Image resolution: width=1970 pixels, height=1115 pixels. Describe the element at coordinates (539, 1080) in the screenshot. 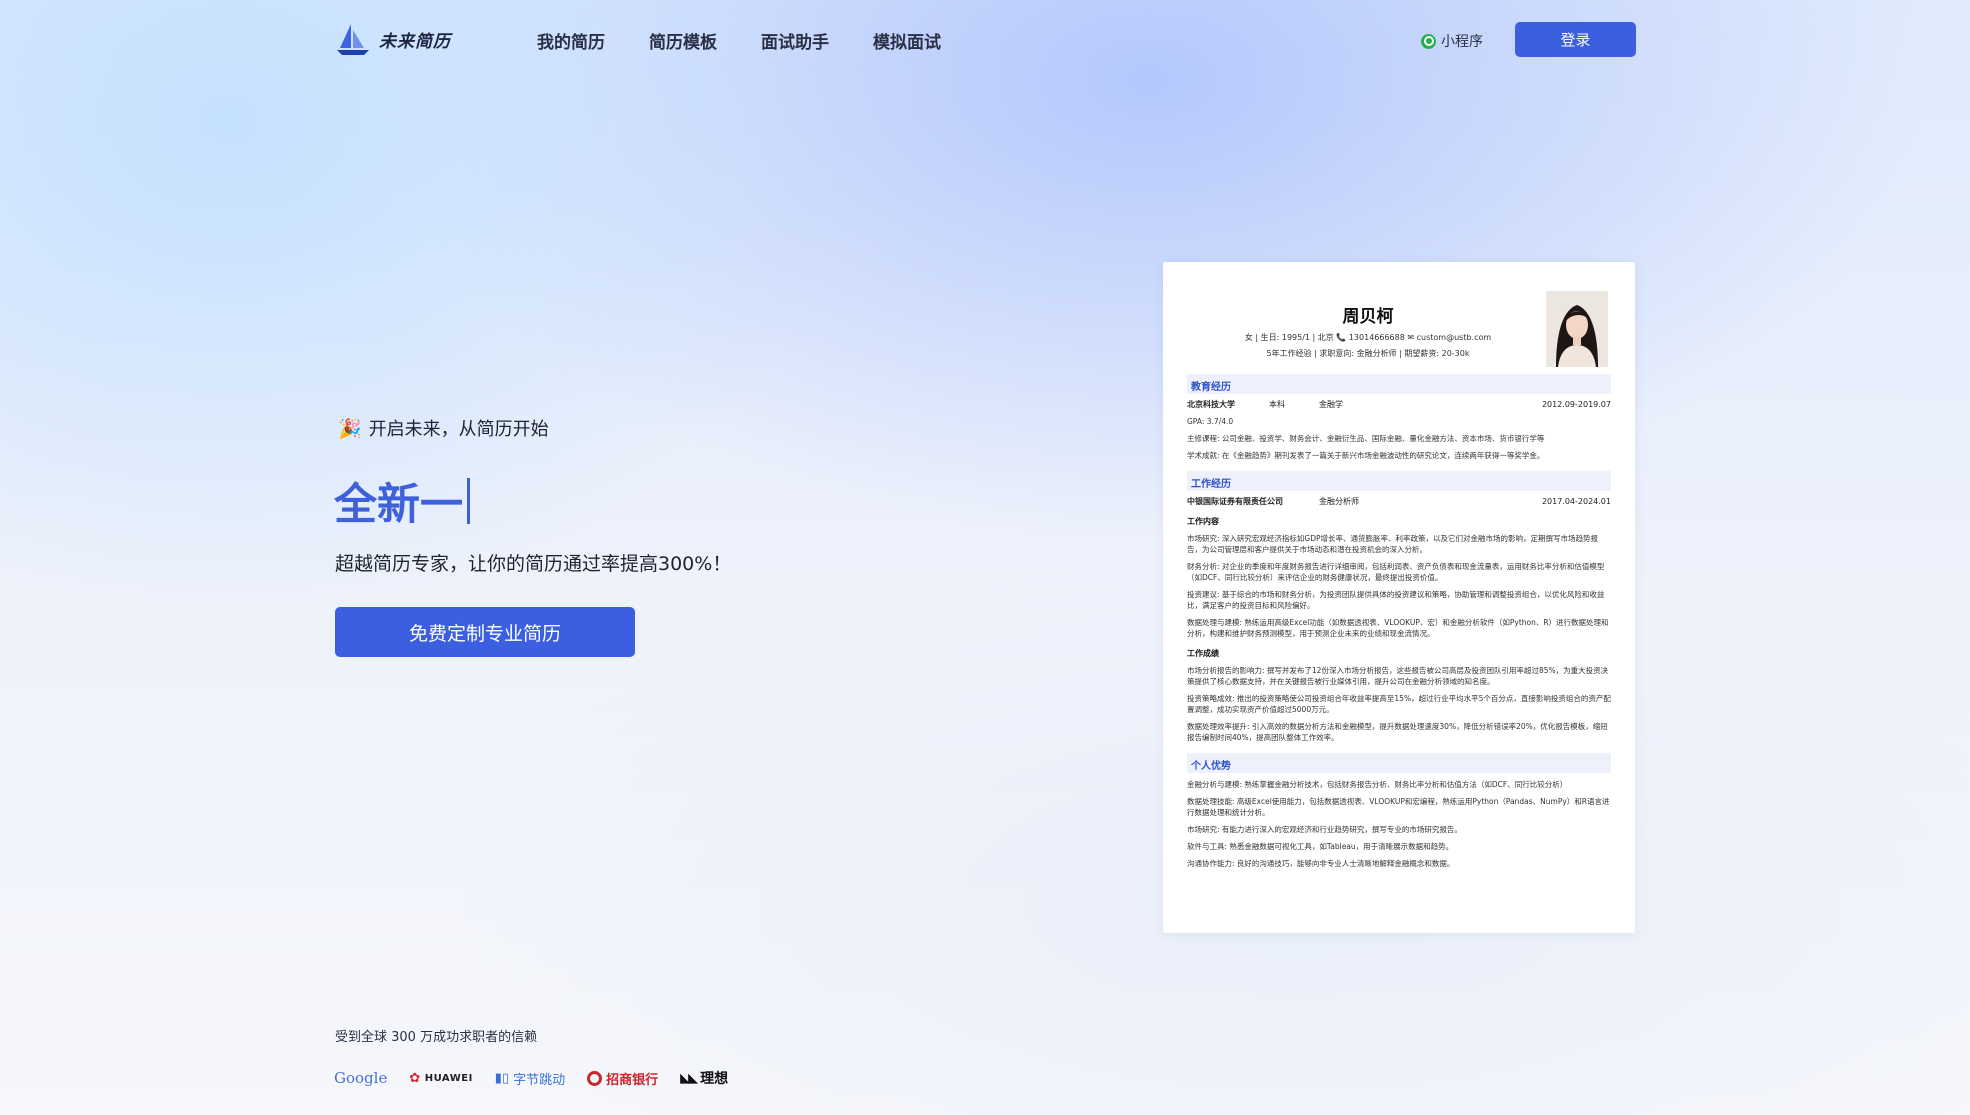

I see `bytedance-text: 字节跳动` at that location.